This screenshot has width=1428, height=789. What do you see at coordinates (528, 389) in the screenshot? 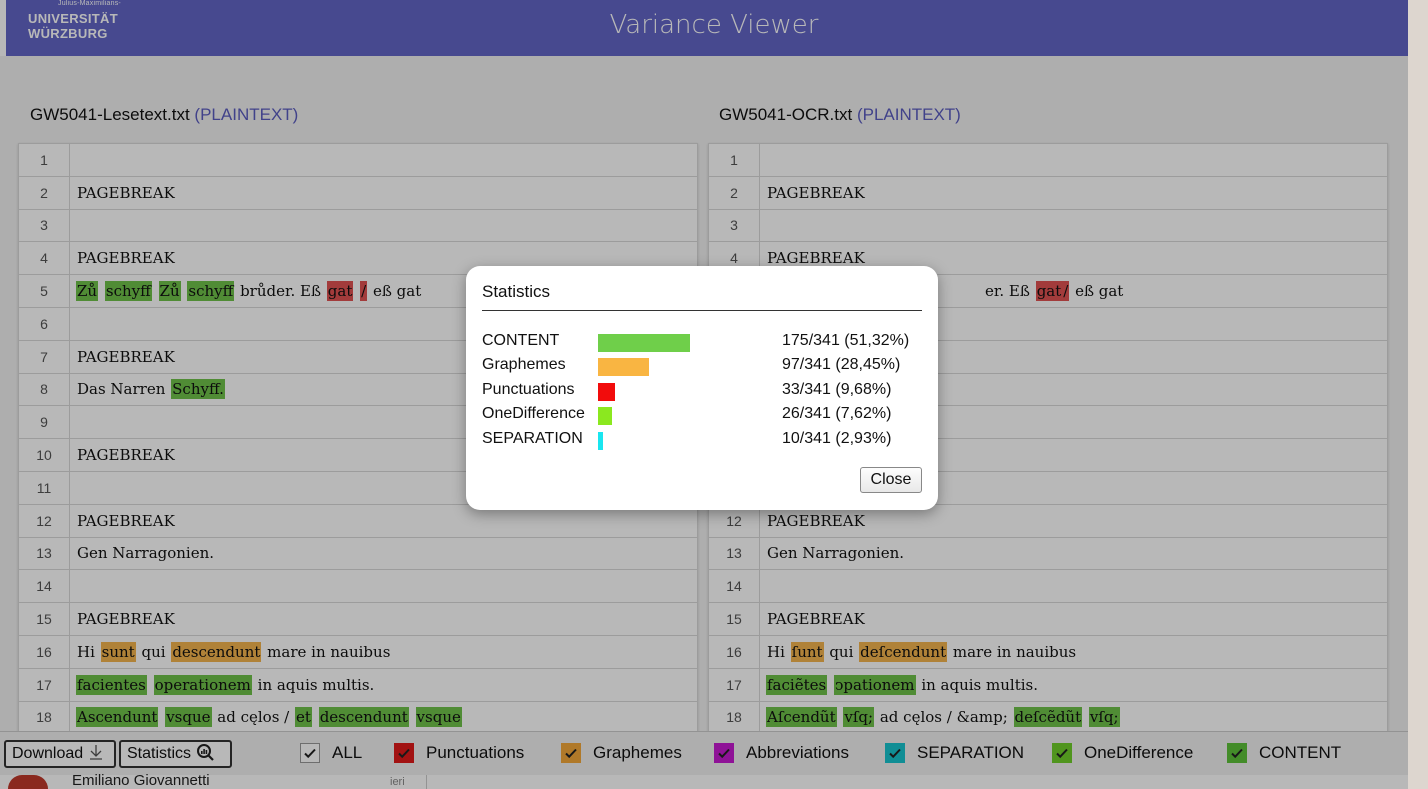
I see `stat-name: Punctuations` at bounding box center [528, 389].